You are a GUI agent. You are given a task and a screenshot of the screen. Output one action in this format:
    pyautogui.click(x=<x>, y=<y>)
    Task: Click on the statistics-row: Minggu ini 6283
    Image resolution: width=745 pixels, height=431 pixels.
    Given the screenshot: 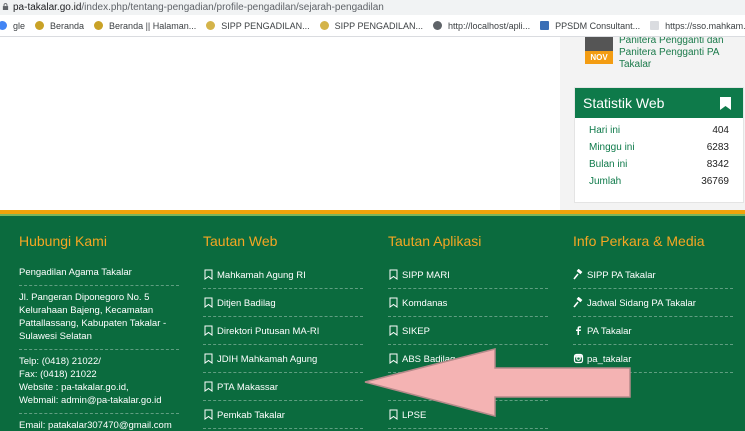 What is the action you would take?
    pyautogui.click(x=659, y=147)
    